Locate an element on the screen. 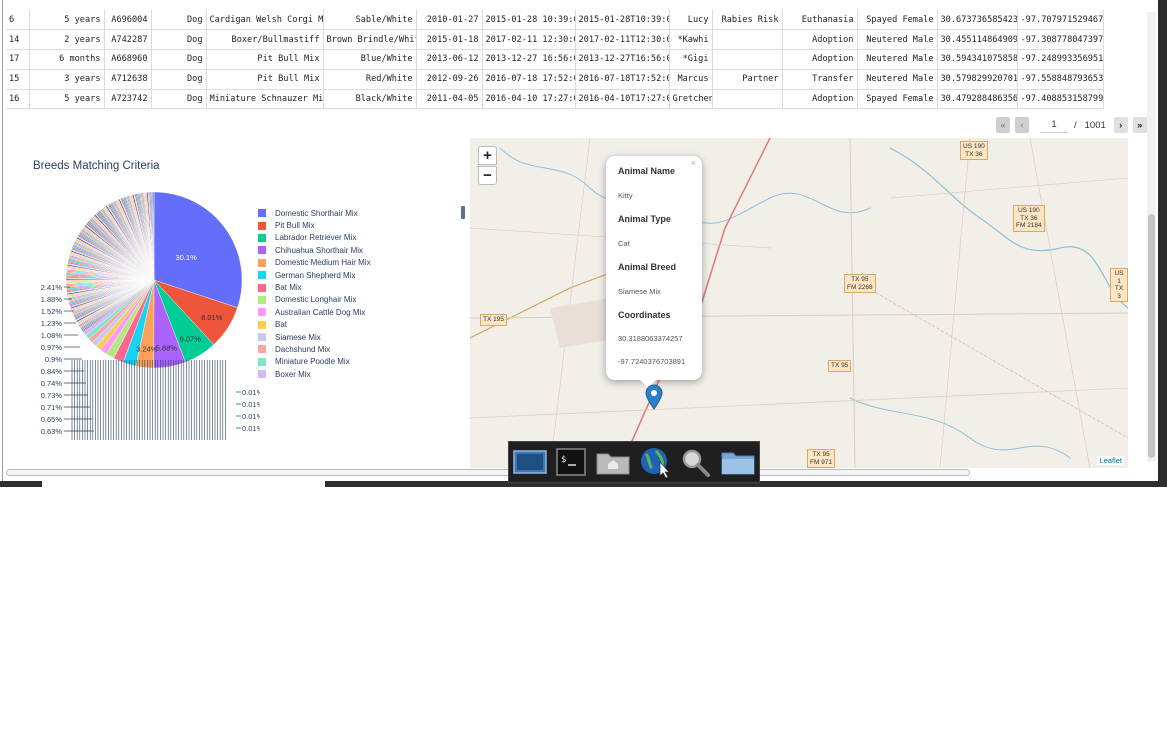  pagination: « ‹ / 1001 › » is located at coordinates (1074, 125).